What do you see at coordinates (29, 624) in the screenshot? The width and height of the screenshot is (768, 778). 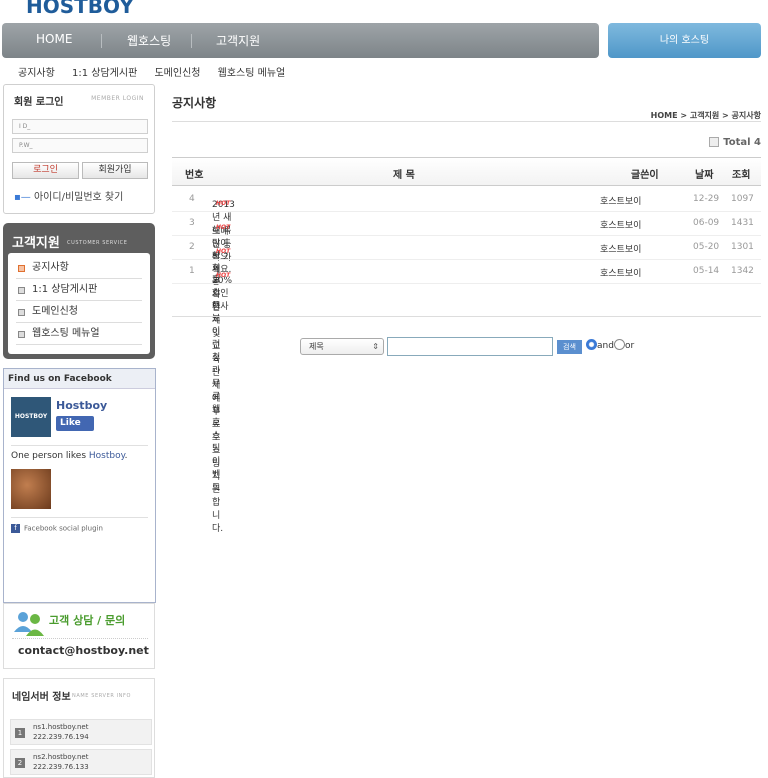 I see `people-icon` at bounding box center [29, 624].